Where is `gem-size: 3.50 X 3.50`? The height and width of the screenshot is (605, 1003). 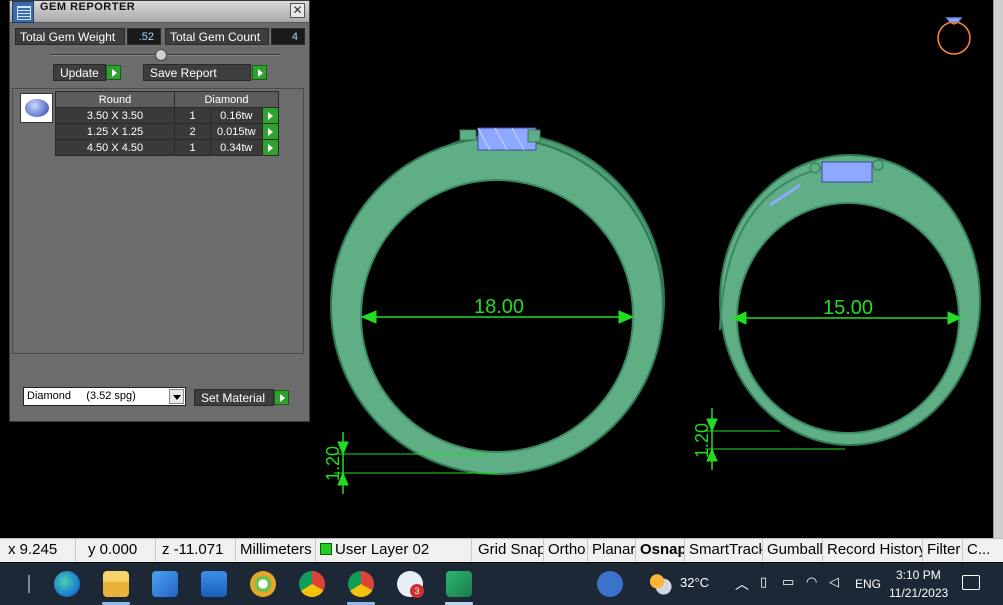 gem-size: 3.50 X 3.50 is located at coordinates (115, 115).